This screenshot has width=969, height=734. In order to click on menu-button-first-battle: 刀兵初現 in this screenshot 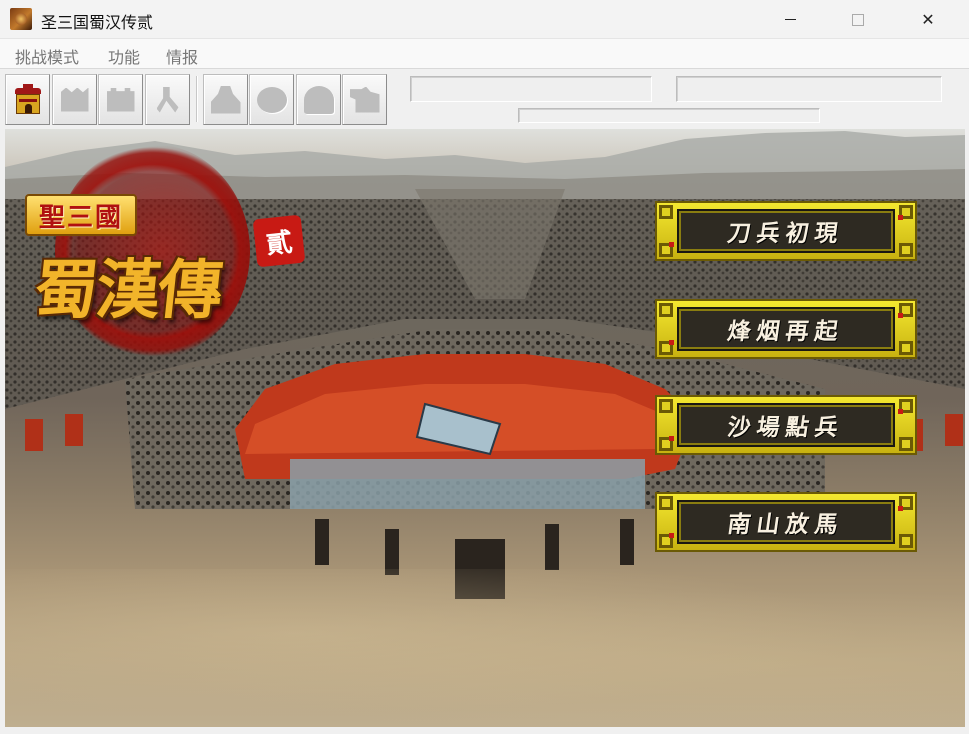, I will do `click(786, 231)`.